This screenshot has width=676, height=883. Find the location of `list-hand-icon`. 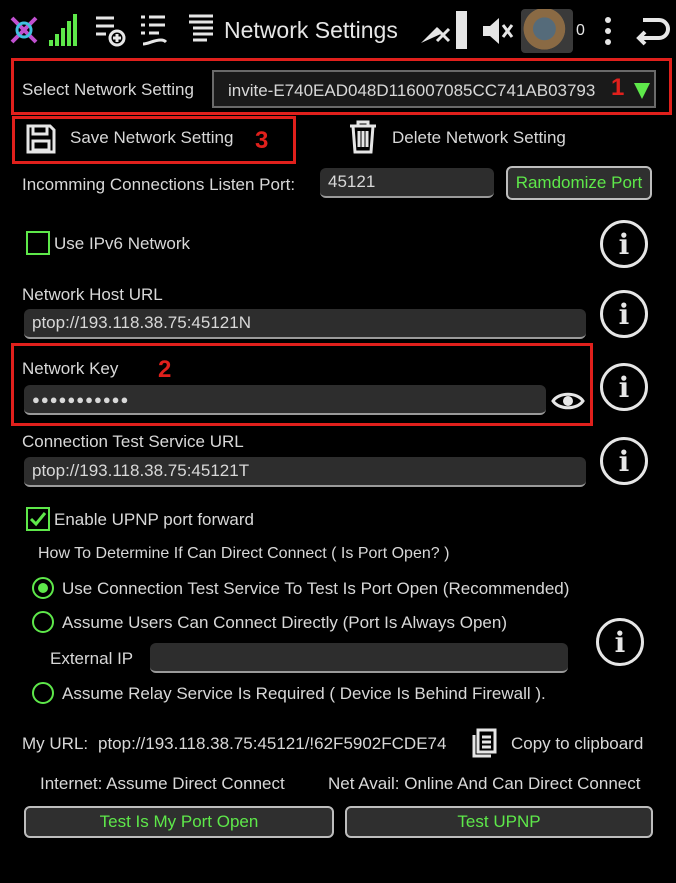

list-hand-icon is located at coordinates (154, 30).